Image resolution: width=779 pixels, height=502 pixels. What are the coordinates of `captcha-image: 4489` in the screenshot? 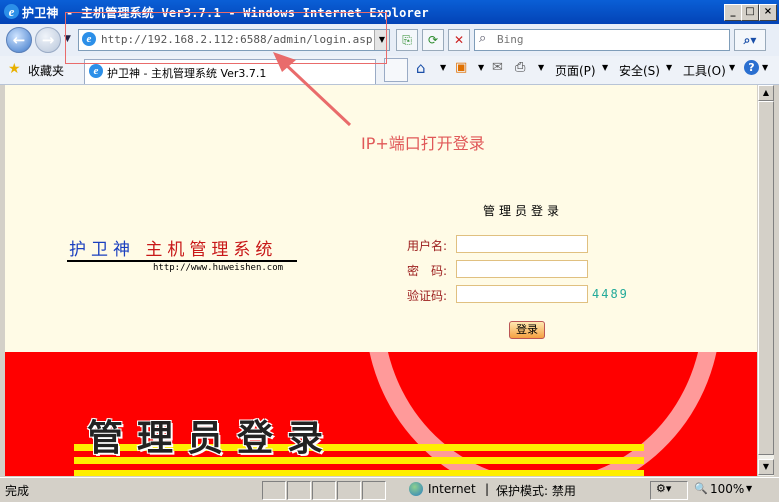 It's located at (610, 294).